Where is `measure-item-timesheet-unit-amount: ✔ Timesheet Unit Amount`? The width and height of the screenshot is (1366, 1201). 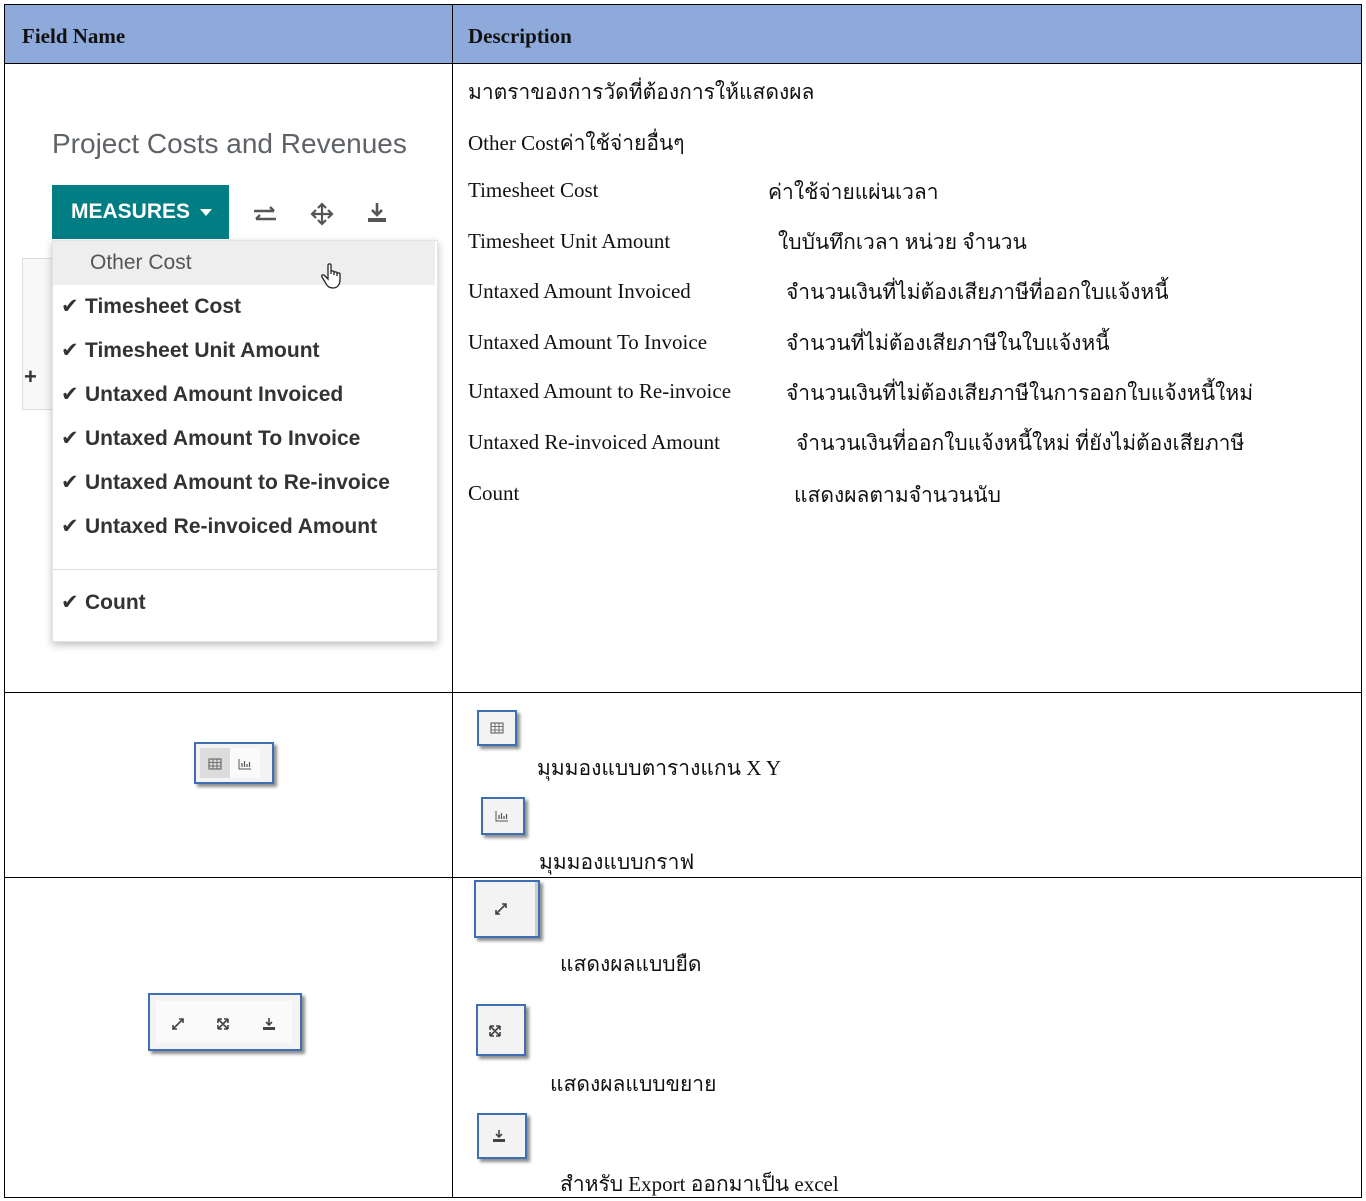
measure-item-timesheet-unit-amount: ✔ Timesheet Unit Amount is located at coordinates (244, 351).